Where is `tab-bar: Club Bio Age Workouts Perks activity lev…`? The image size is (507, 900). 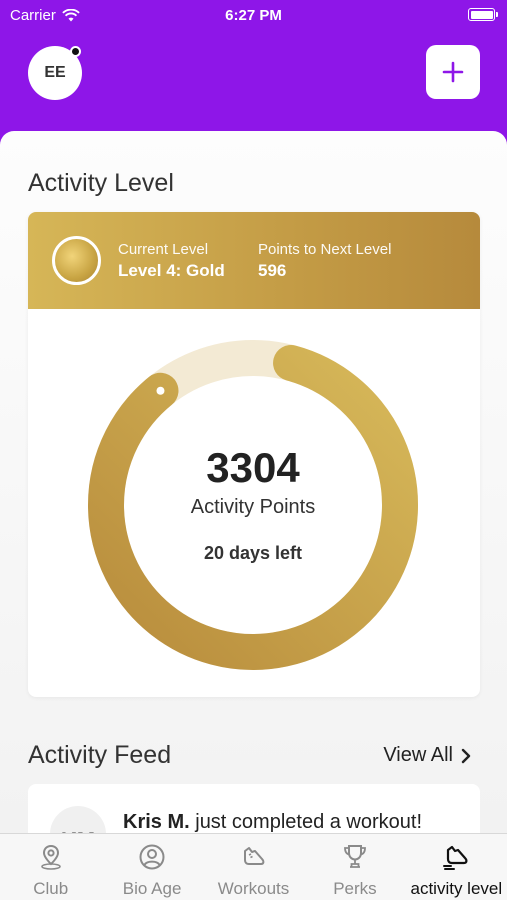
tab-bar: Club Bio Age Workouts Perks activity lev… is located at coordinates (253, 866).